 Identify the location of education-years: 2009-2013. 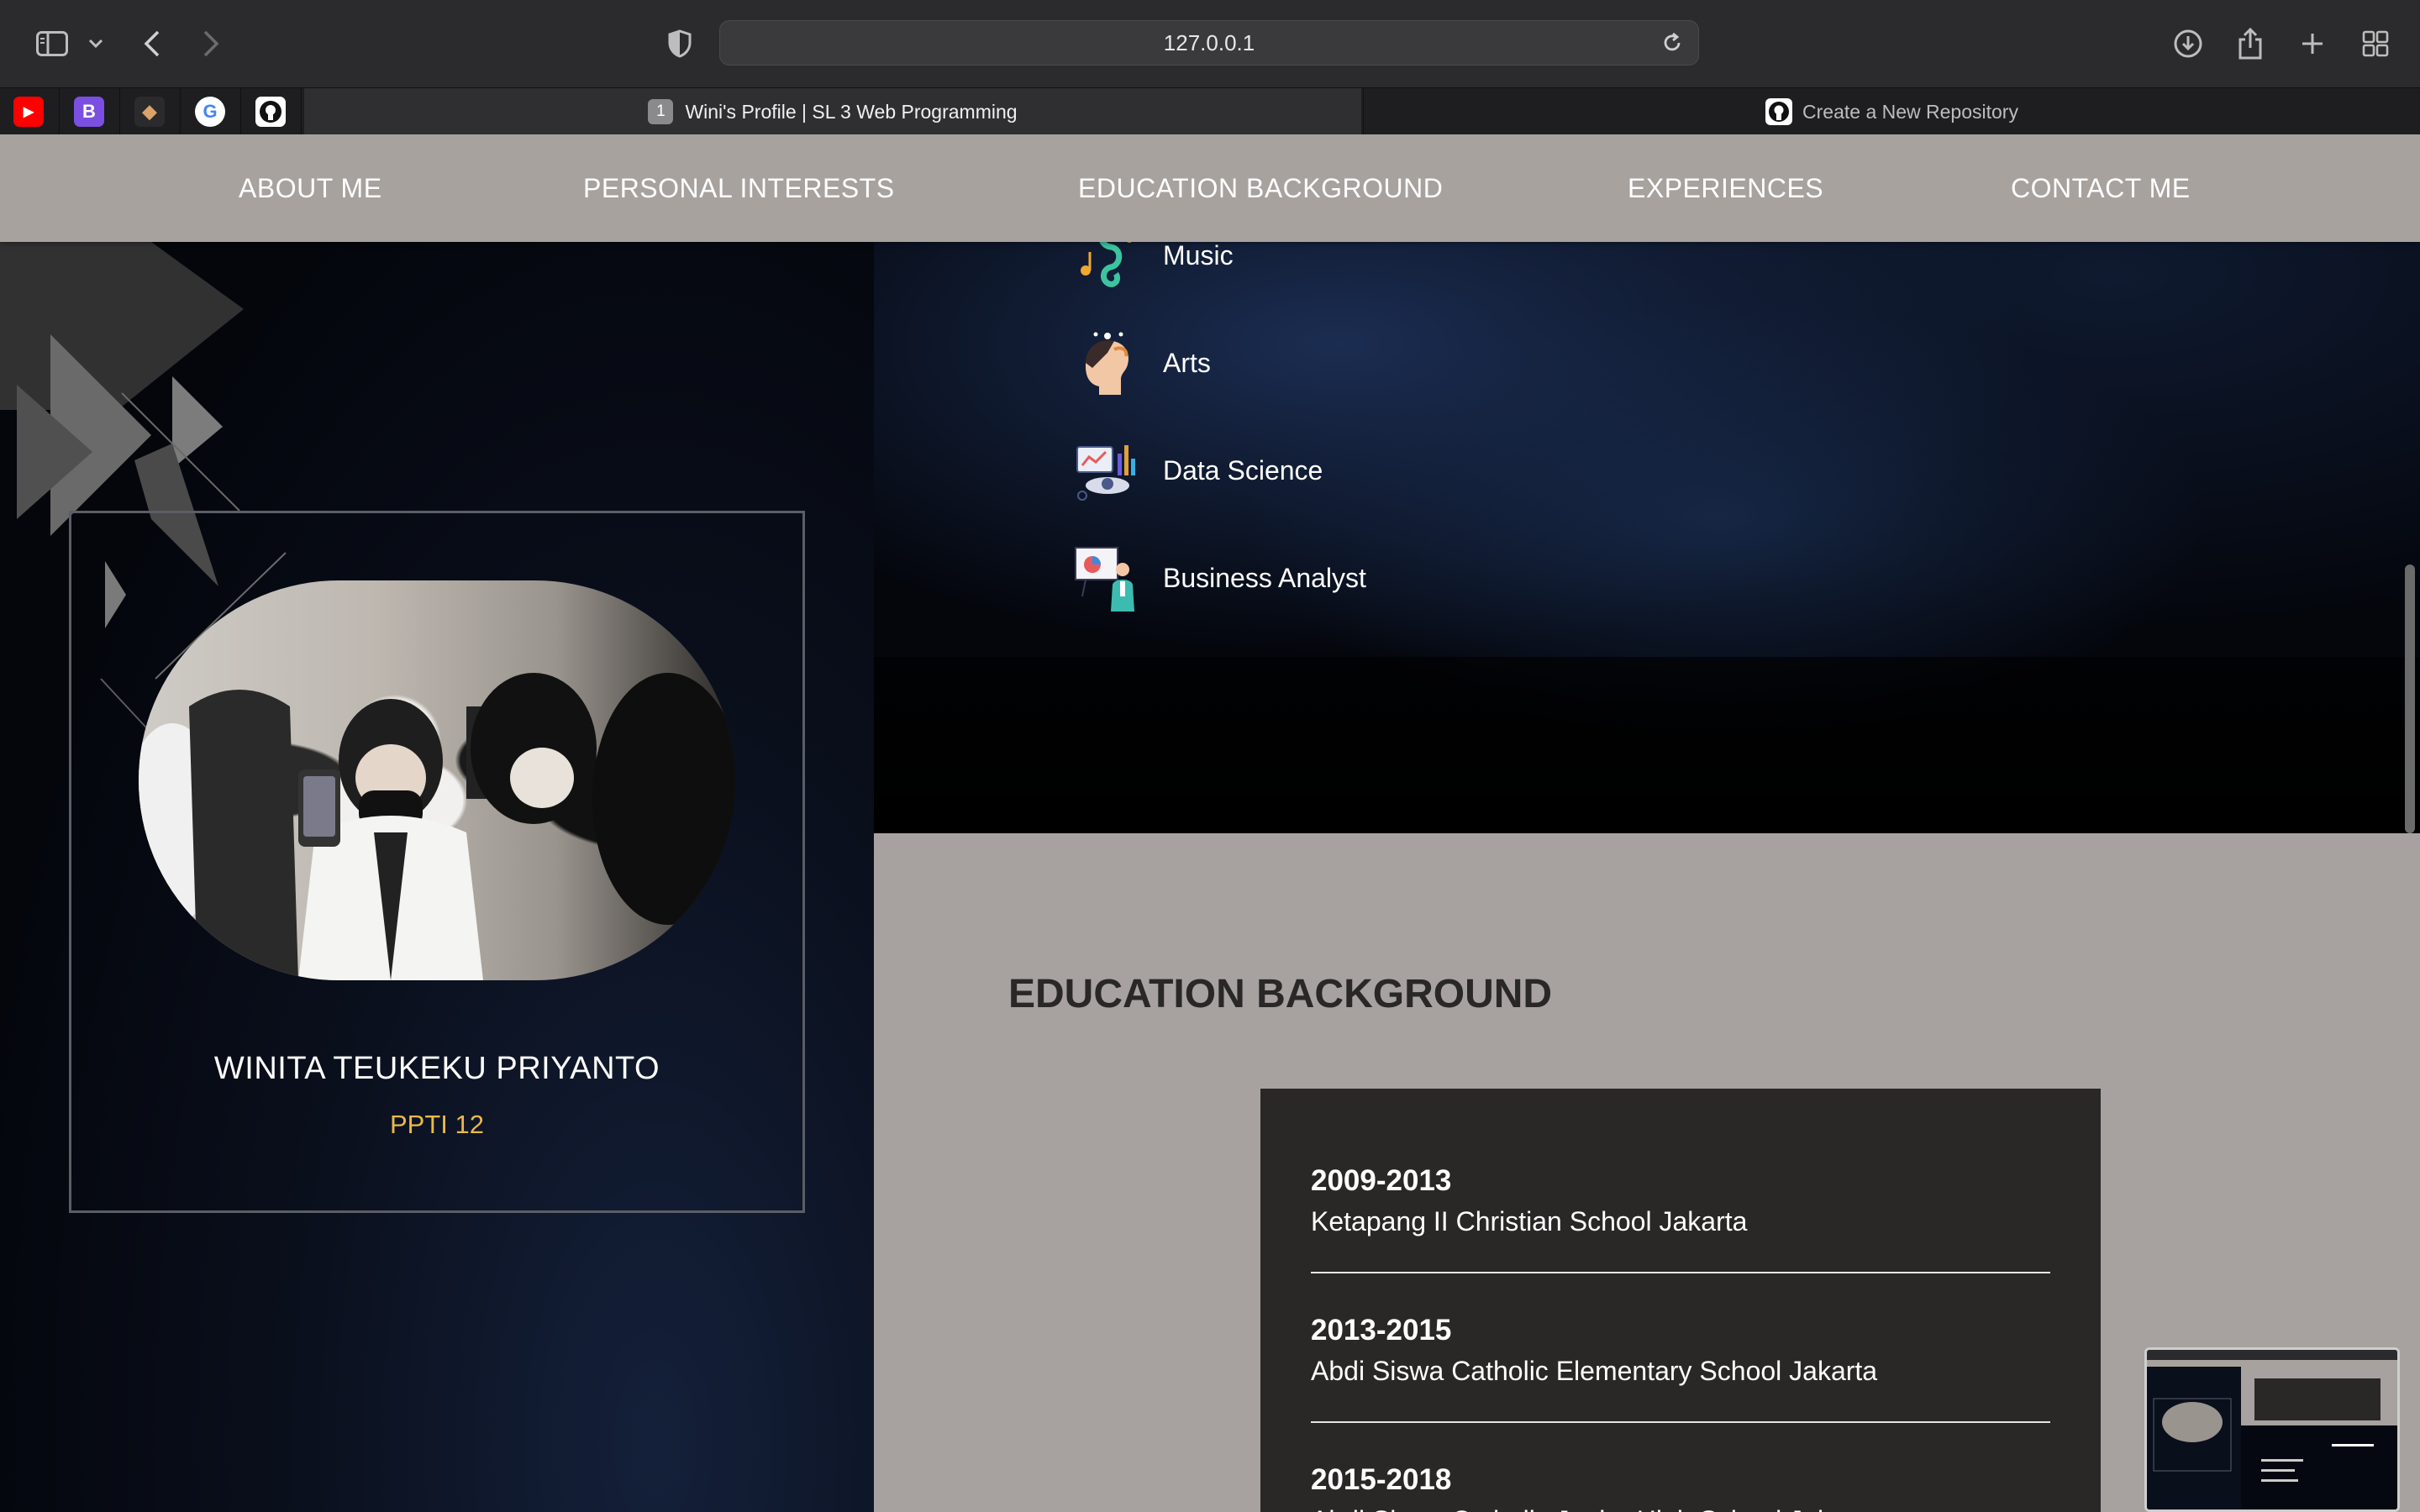
(1381, 1180).